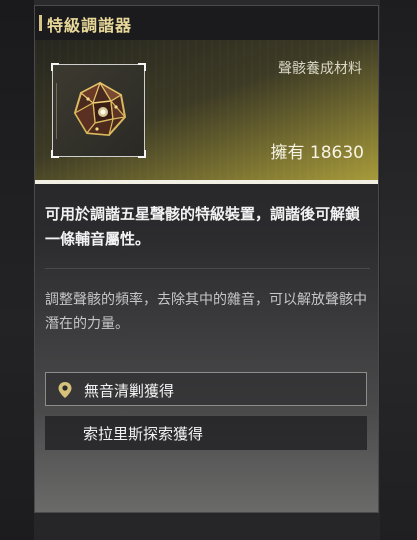 The width and height of the screenshot is (417, 540). What do you see at coordinates (206, 389) in the screenshot?
I see `source-row-silent-sweep: 無音清剿獲得` at bounding box center [206, 389].